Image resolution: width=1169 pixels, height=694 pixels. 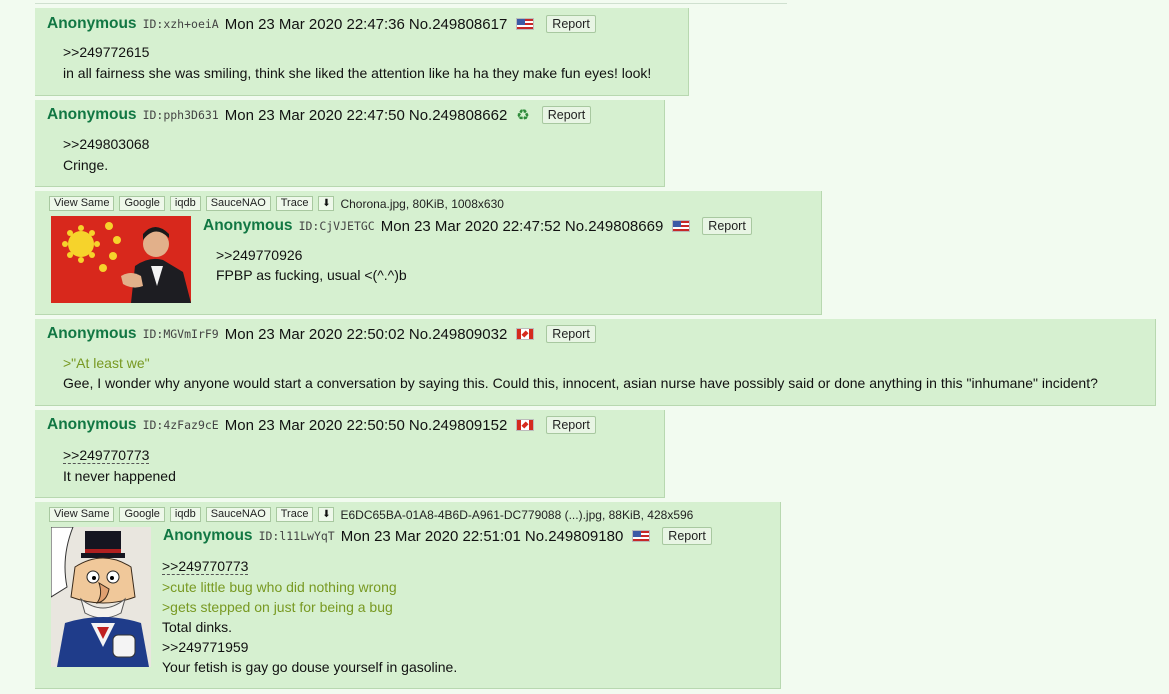 What do you see at coordinates (314, 115) in the screenshot?
I see `post-datetime: Mon 23 Mar 2020 22:47:50` at bounding box center [314, 115].